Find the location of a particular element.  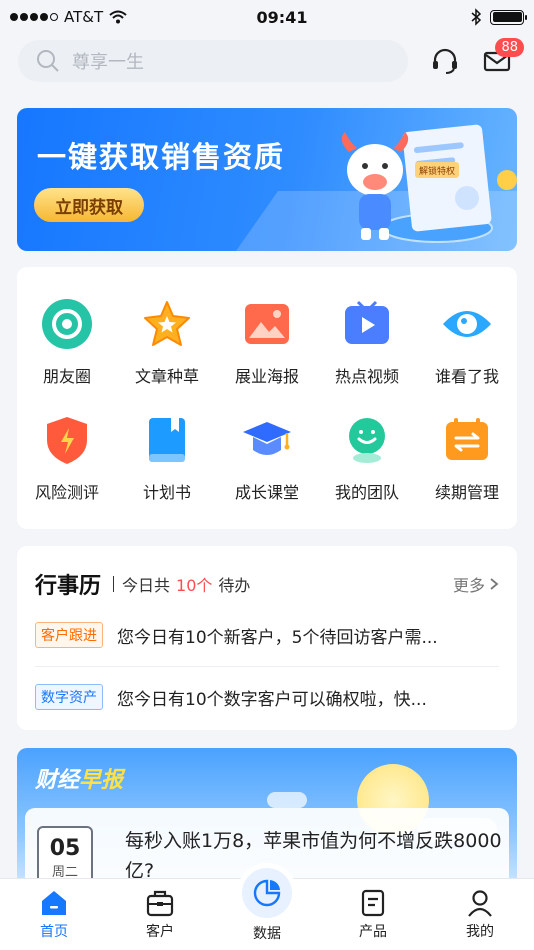

search-input: 尊享一生 is located at coordinates (213, 61).